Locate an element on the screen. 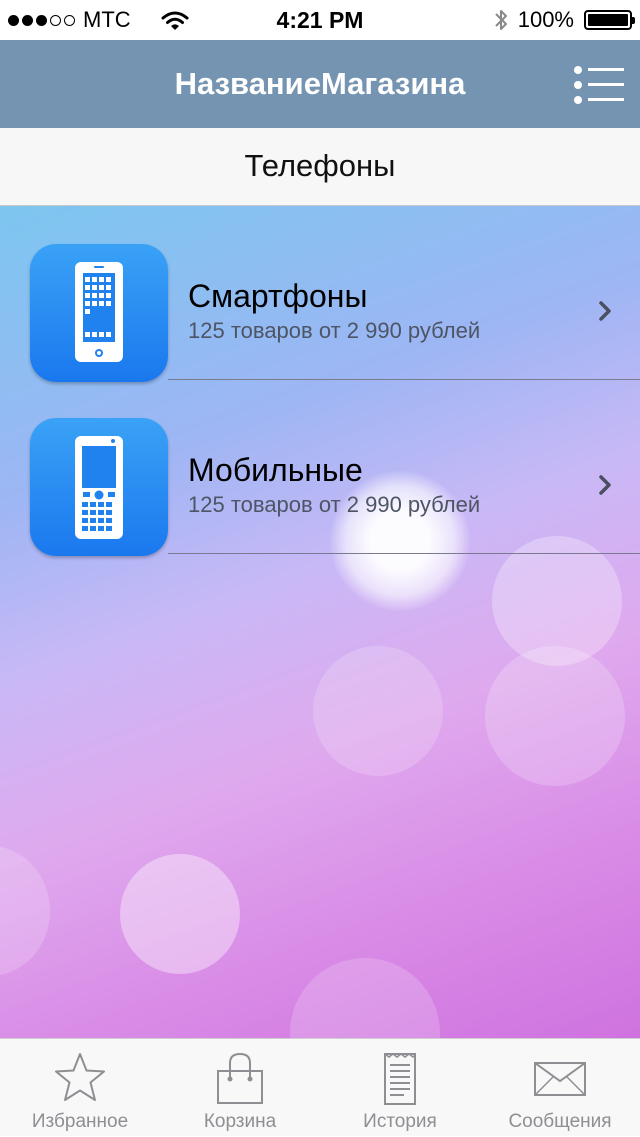 The width and height of the screenshot is (640, 1137). navigation-bar: НазваниеМагазина is located at coordinates (320, 84).